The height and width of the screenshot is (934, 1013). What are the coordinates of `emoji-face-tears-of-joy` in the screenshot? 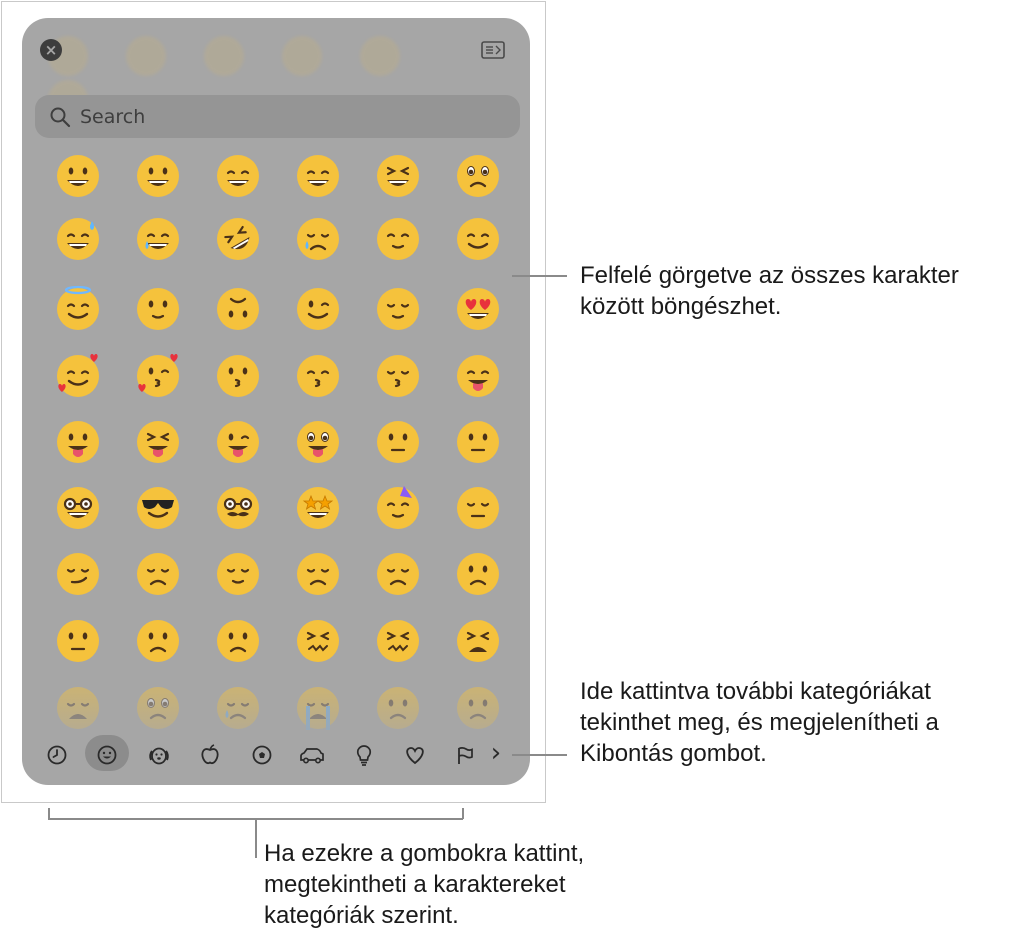 It's located at (158, 239).